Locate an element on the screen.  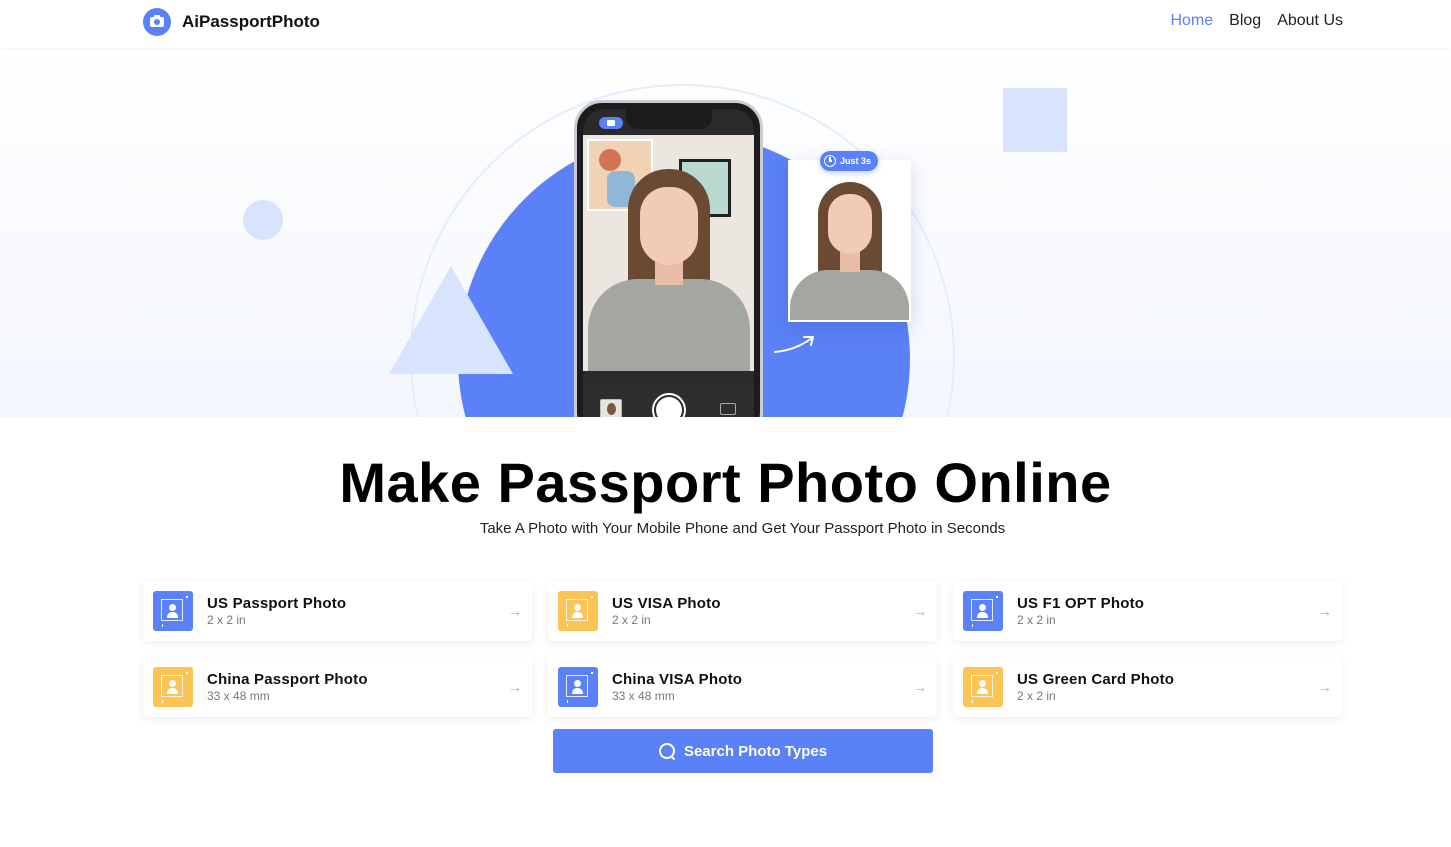
camera-mode-icon is located at coordinates (611, 123).